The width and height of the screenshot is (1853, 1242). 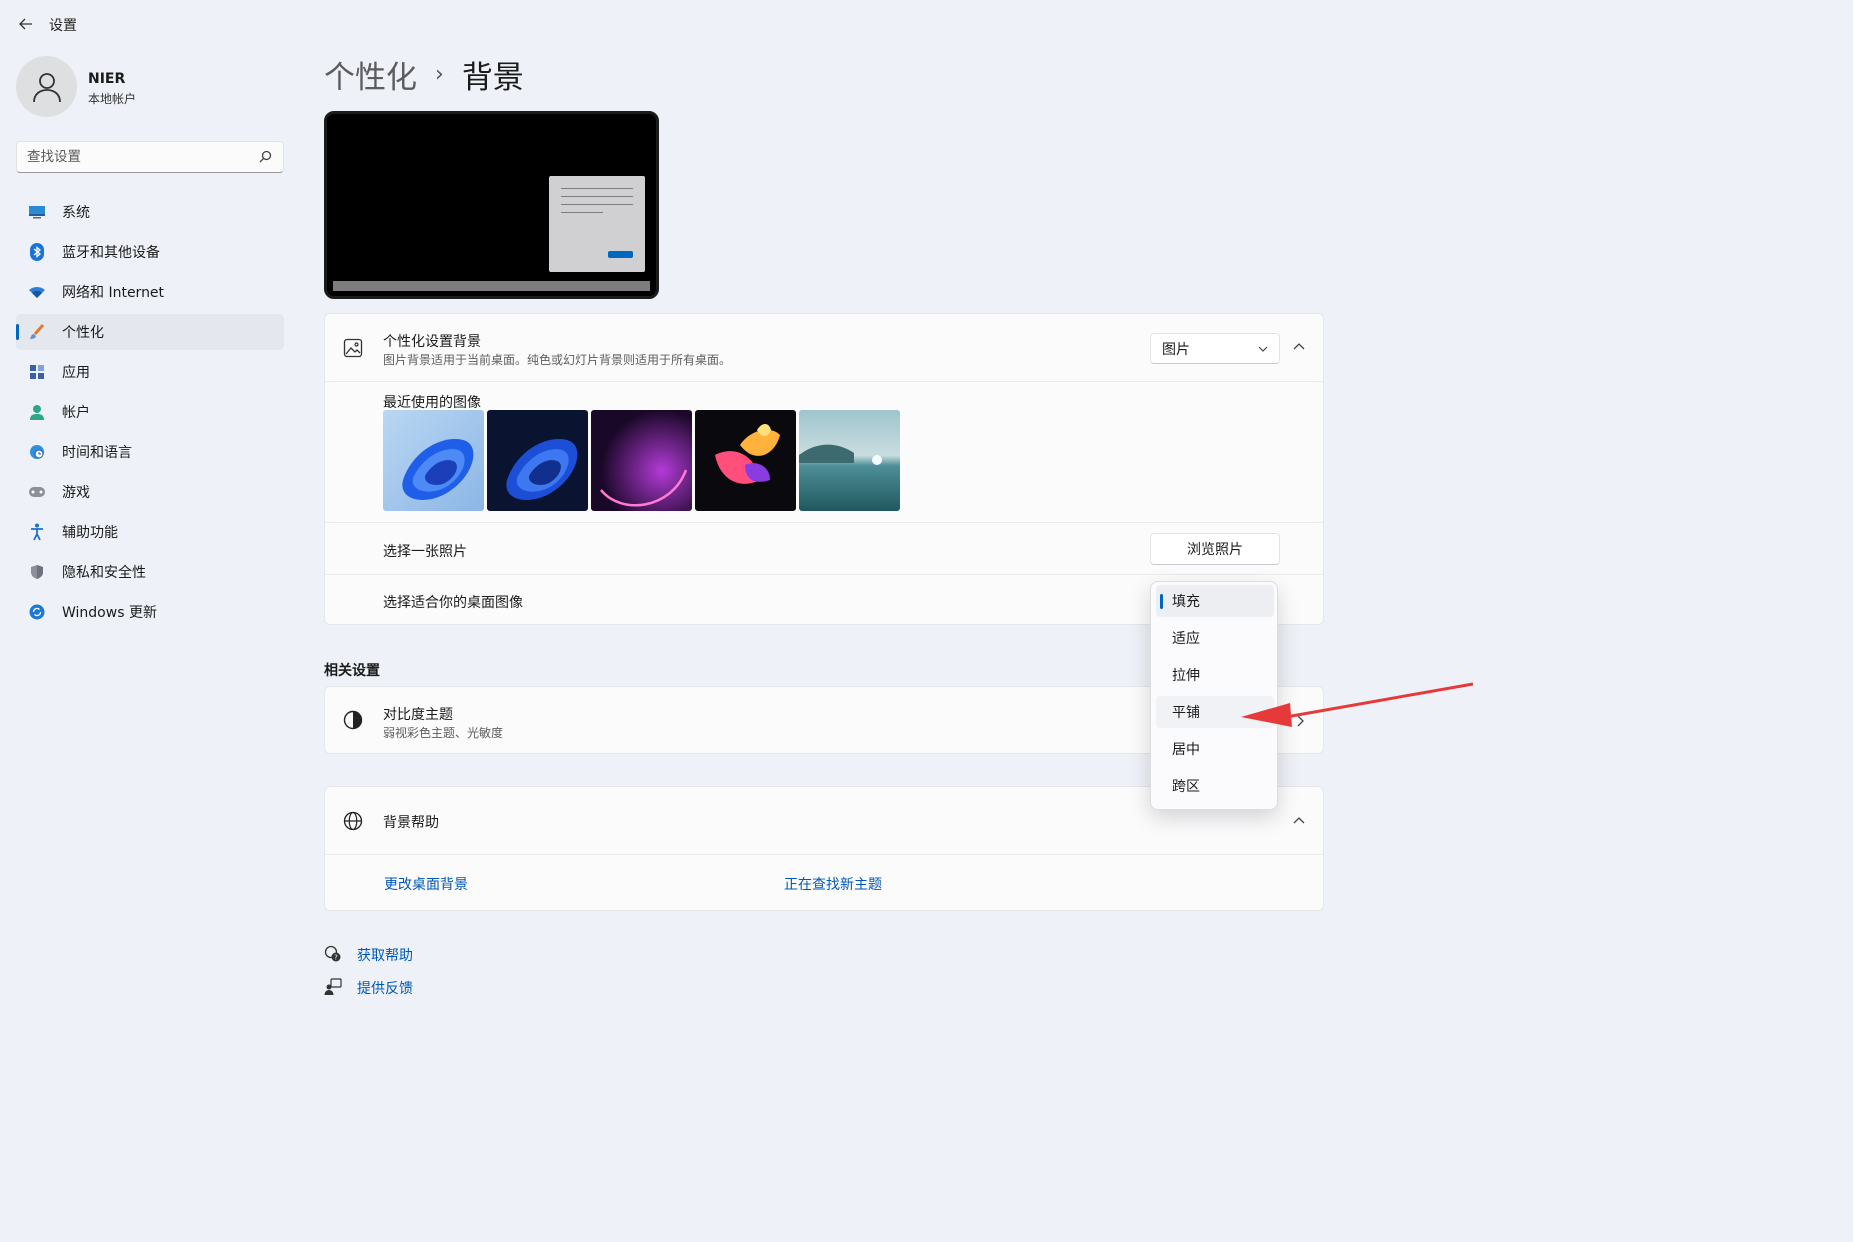 What do you see at coordinates (1357, 704) in the screenshot?
I see `annotation-arrow` at bounding box center [1357, 704].